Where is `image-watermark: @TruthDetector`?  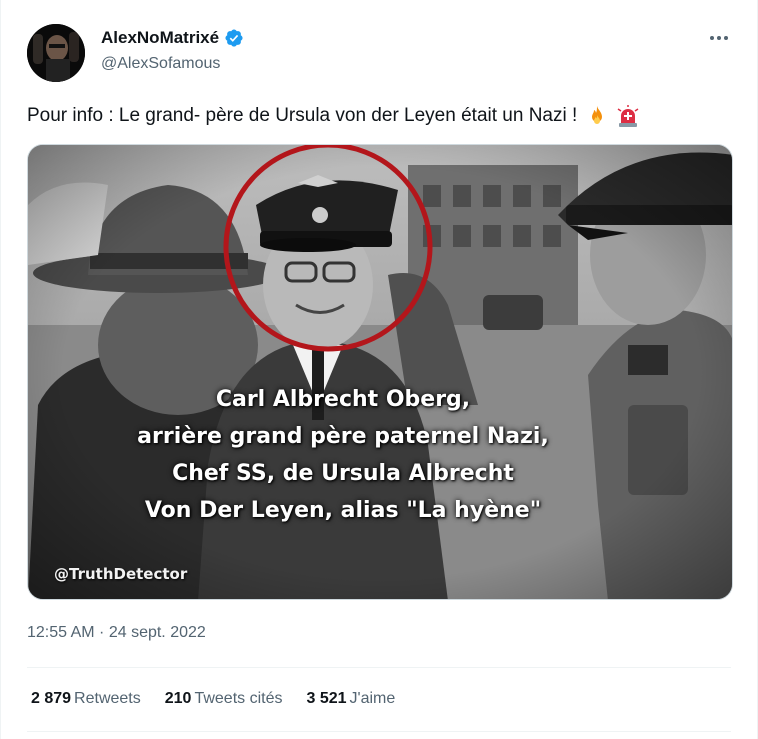
image-watermark: @TruthDetector is located at coordinates (121, 574).